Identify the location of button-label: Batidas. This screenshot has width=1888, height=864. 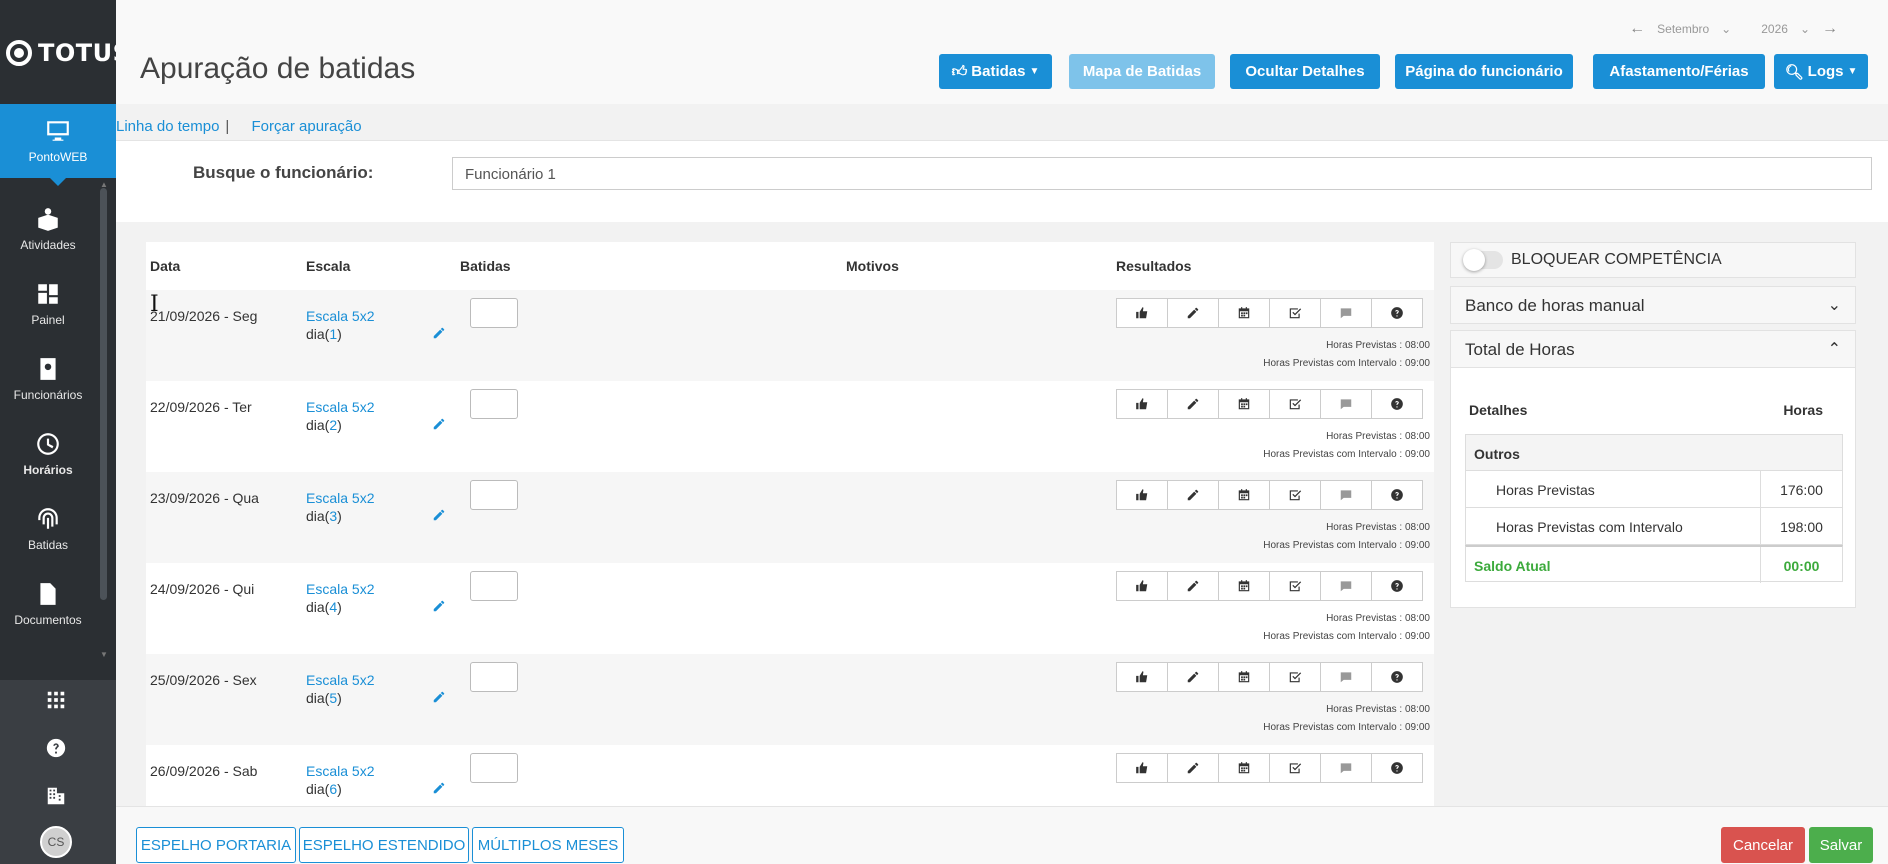
(998, 71).